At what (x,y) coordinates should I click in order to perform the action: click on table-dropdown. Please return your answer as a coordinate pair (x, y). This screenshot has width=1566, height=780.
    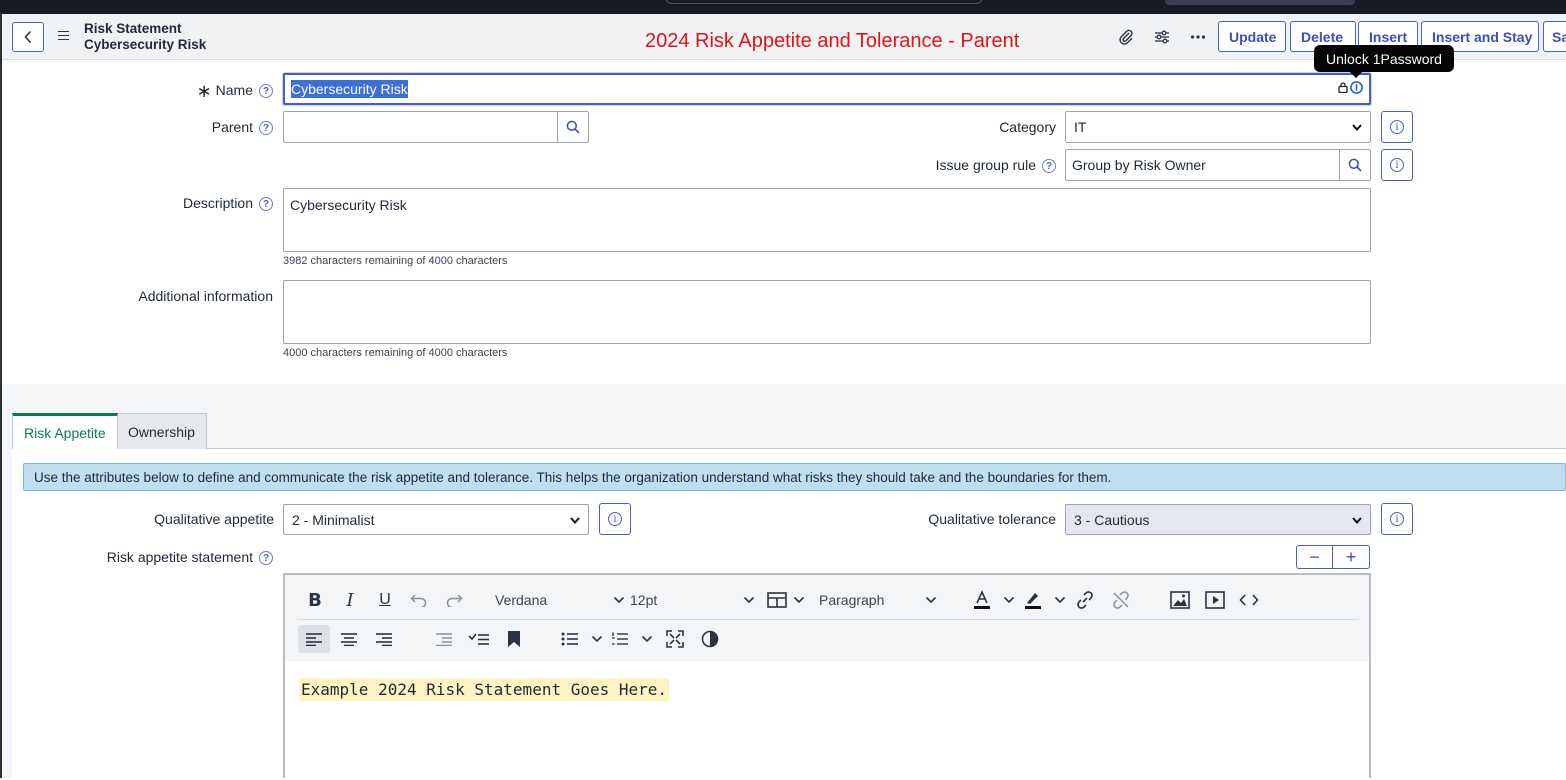
    Looking at the image, I should click on (786, 600).